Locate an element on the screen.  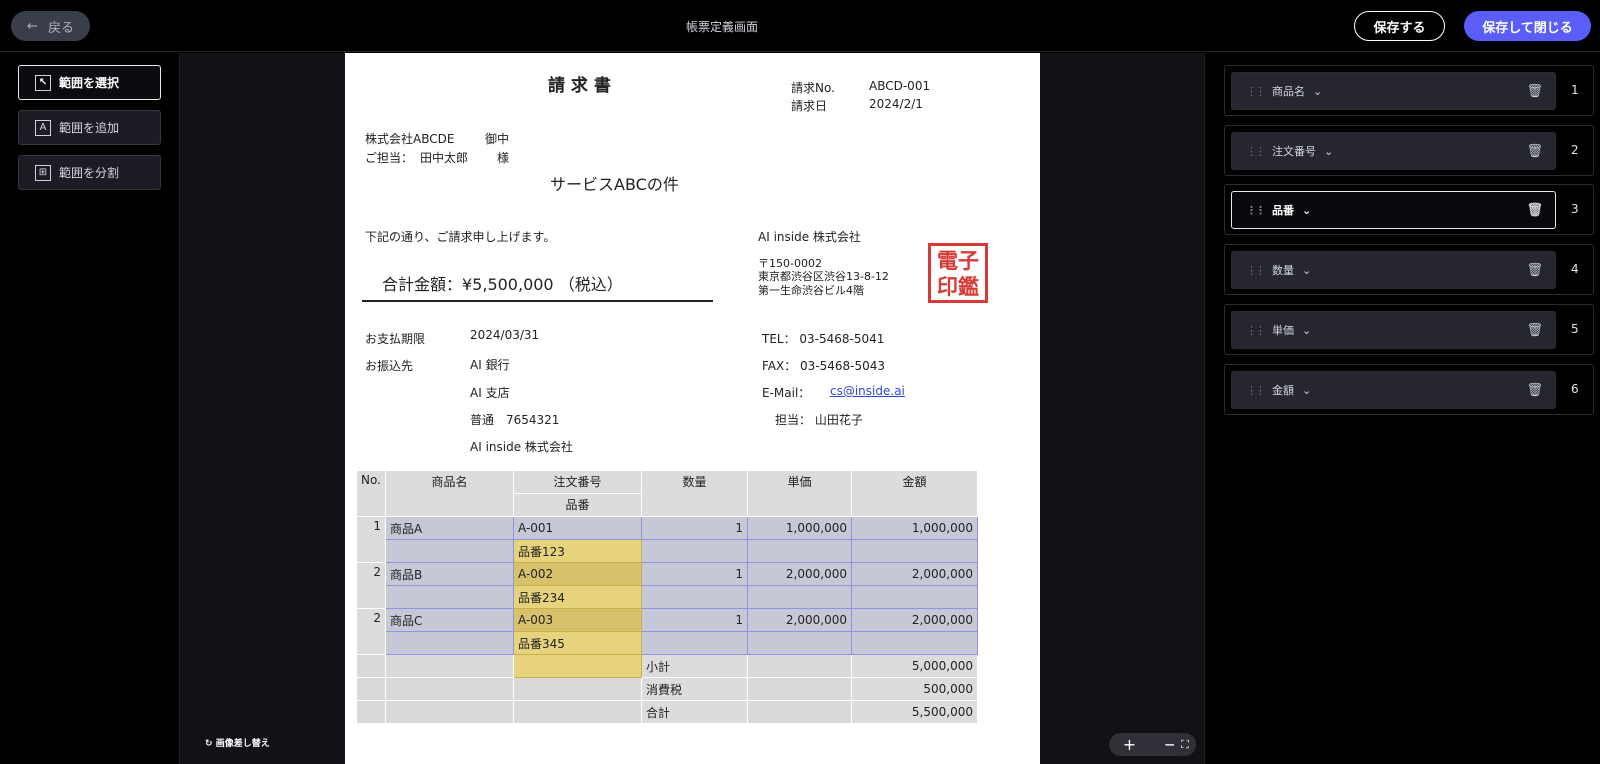
fullscreen-icon: ⛶ is located at coordinates (1185, 744).